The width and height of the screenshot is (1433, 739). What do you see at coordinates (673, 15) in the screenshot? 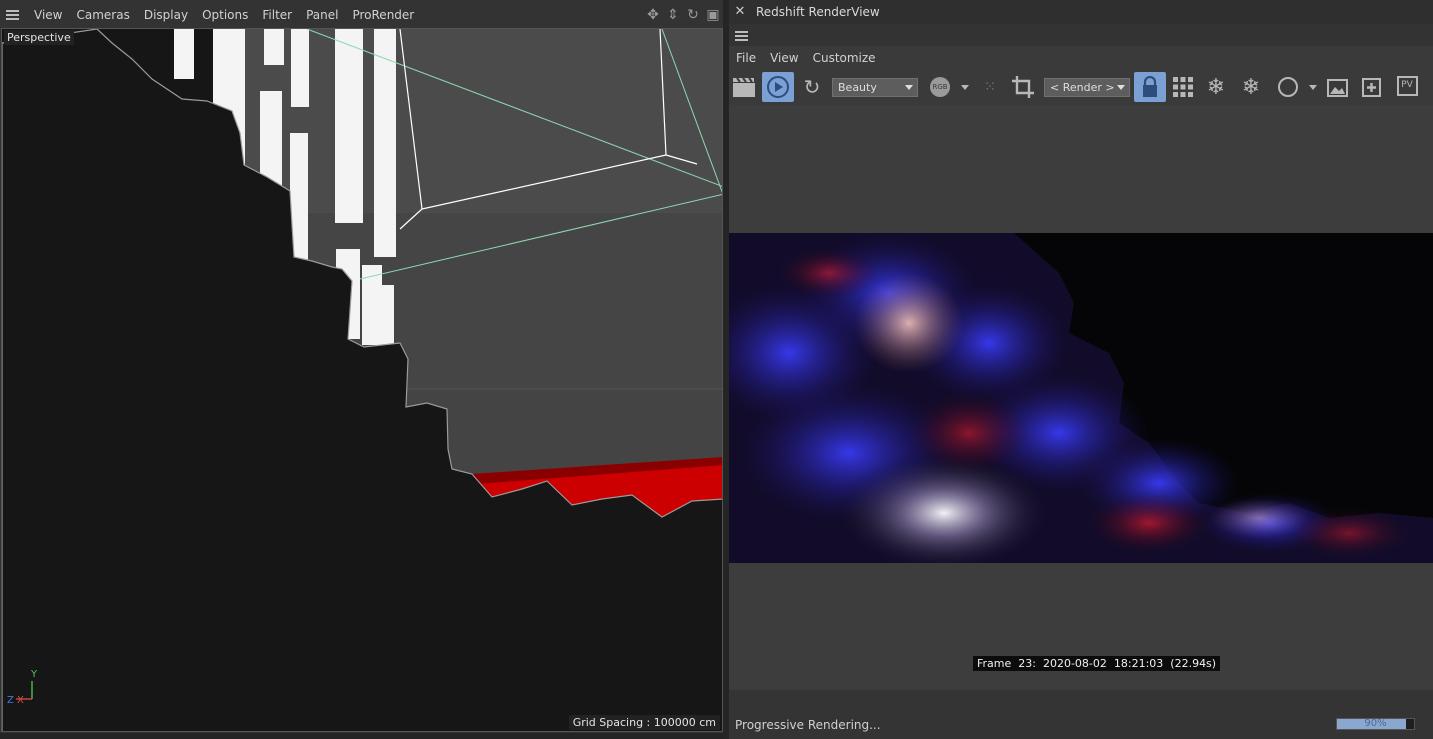
I see `dolly-icon: ⇕` at bounding box center [673, 15].